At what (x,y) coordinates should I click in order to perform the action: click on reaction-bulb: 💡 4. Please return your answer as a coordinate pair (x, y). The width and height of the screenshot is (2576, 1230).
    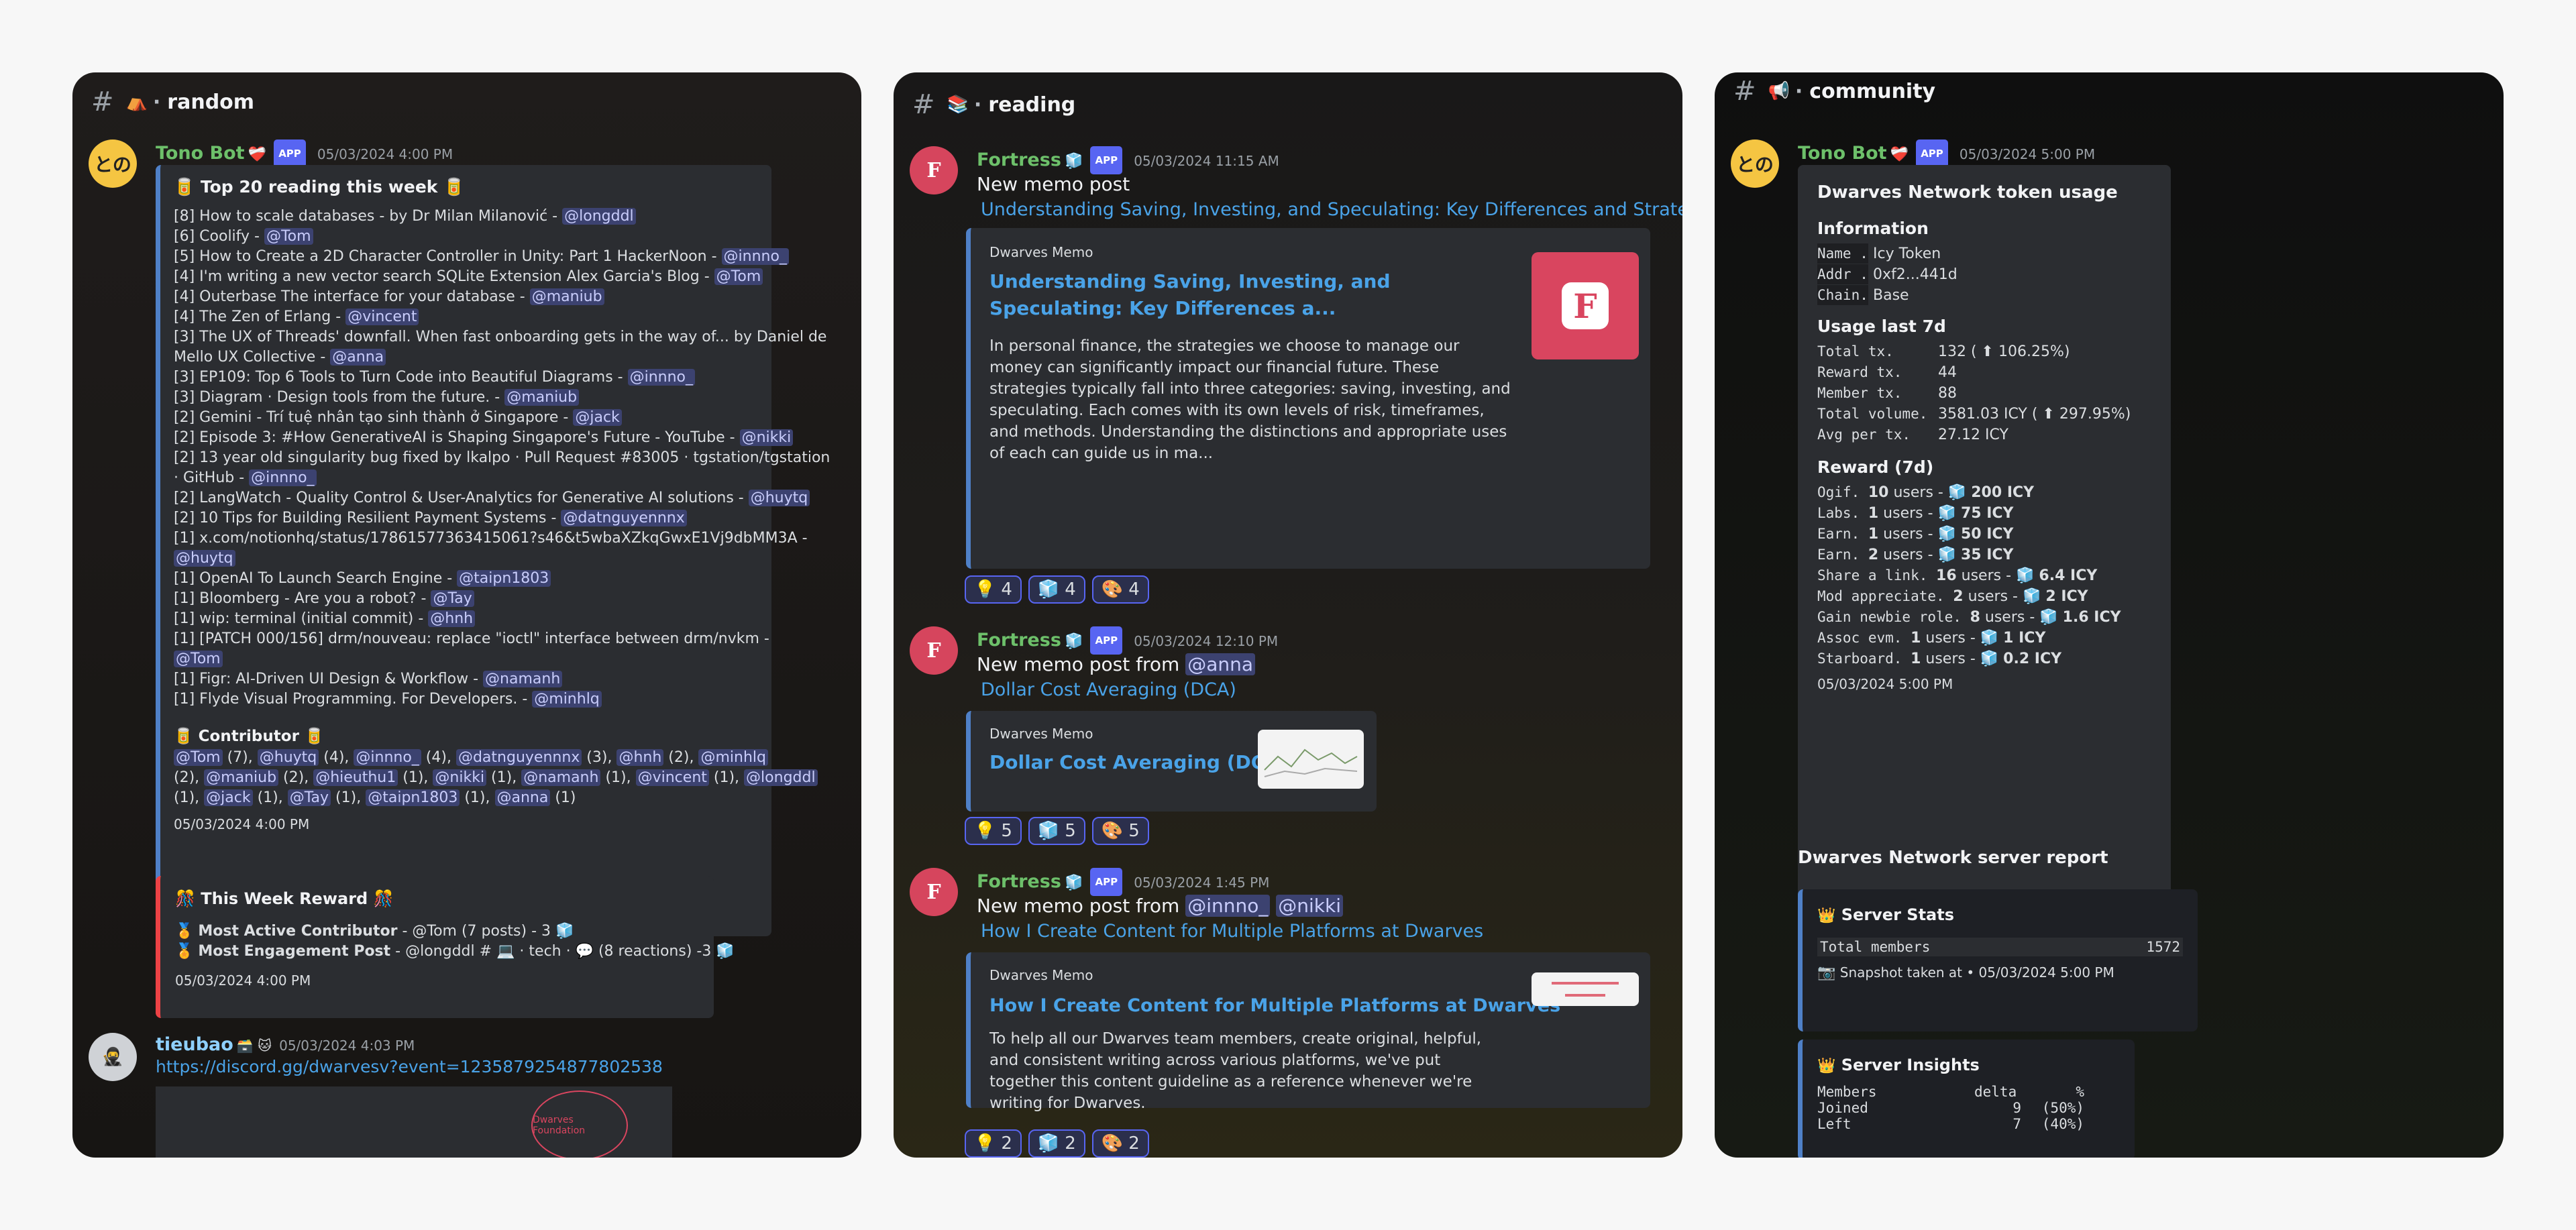
    Looking at the image, I should click on (993, 589).